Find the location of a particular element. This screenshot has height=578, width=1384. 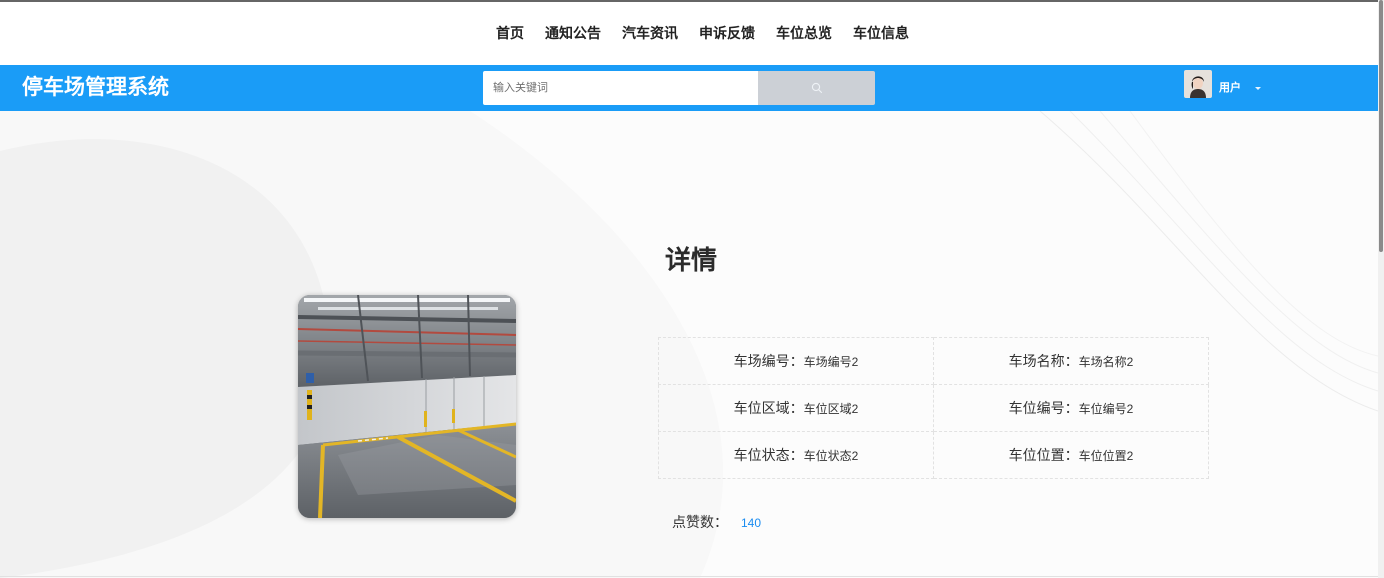

ceiling is located at coordinates (407, 341).